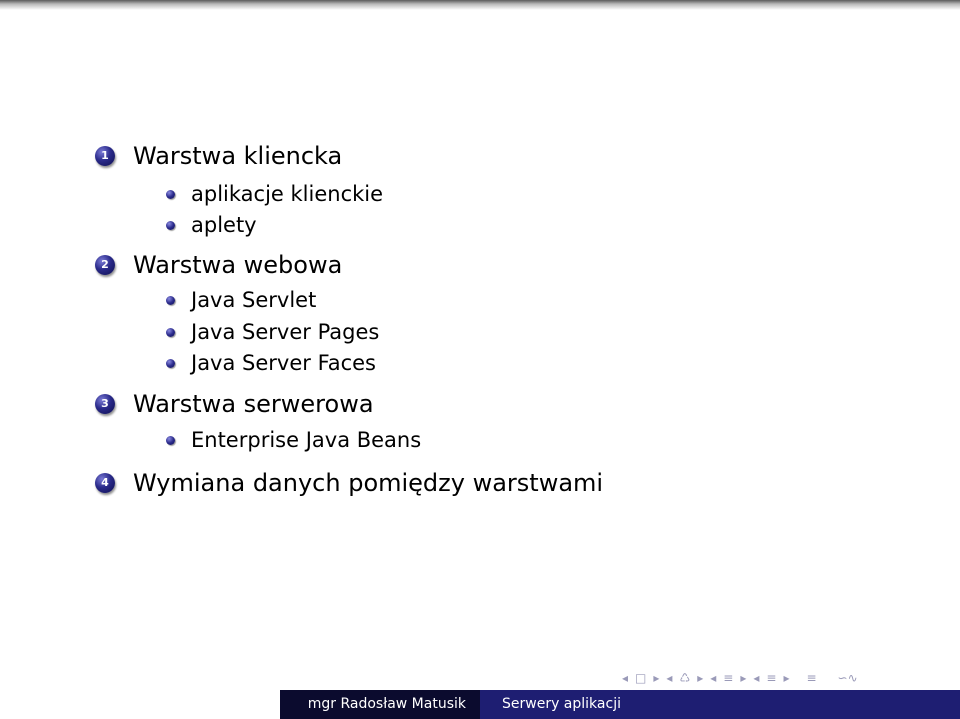  What do you see at coordinates (105, 404) in the screenshot?
I see `number-ball-3: 3` at bounding box center [105, 404].